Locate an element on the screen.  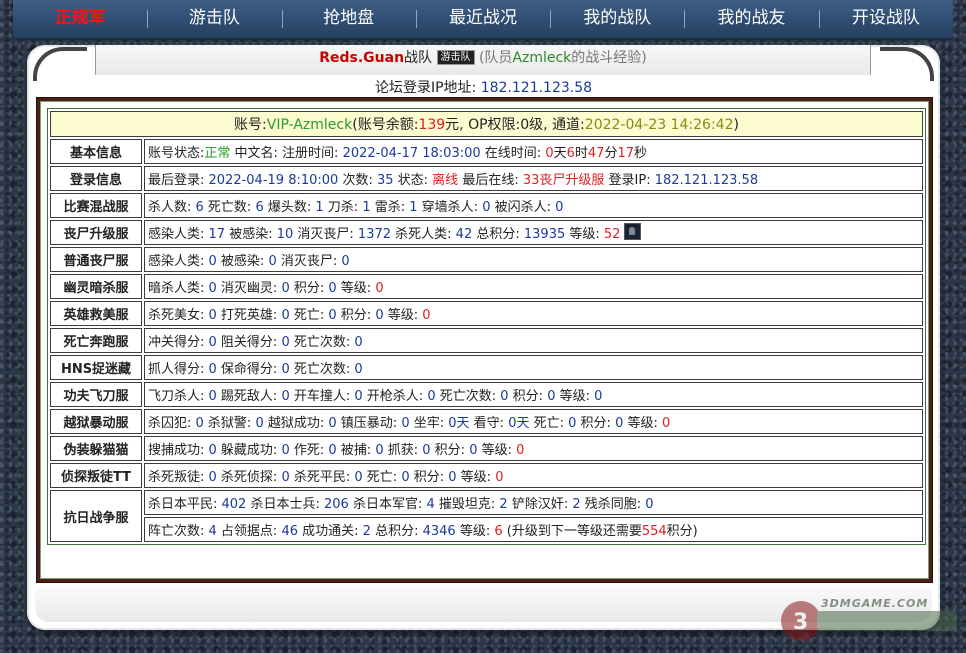
stat-text: 2 is located at coordinates (366, 531).